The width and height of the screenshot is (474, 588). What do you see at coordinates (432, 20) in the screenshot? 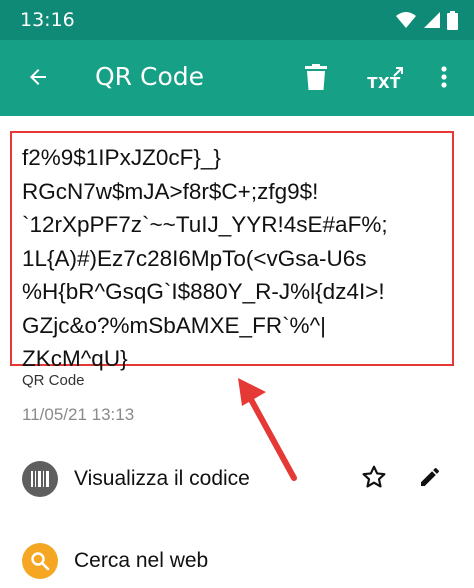
I see `signal-icon` at bounding box center [432, 20].